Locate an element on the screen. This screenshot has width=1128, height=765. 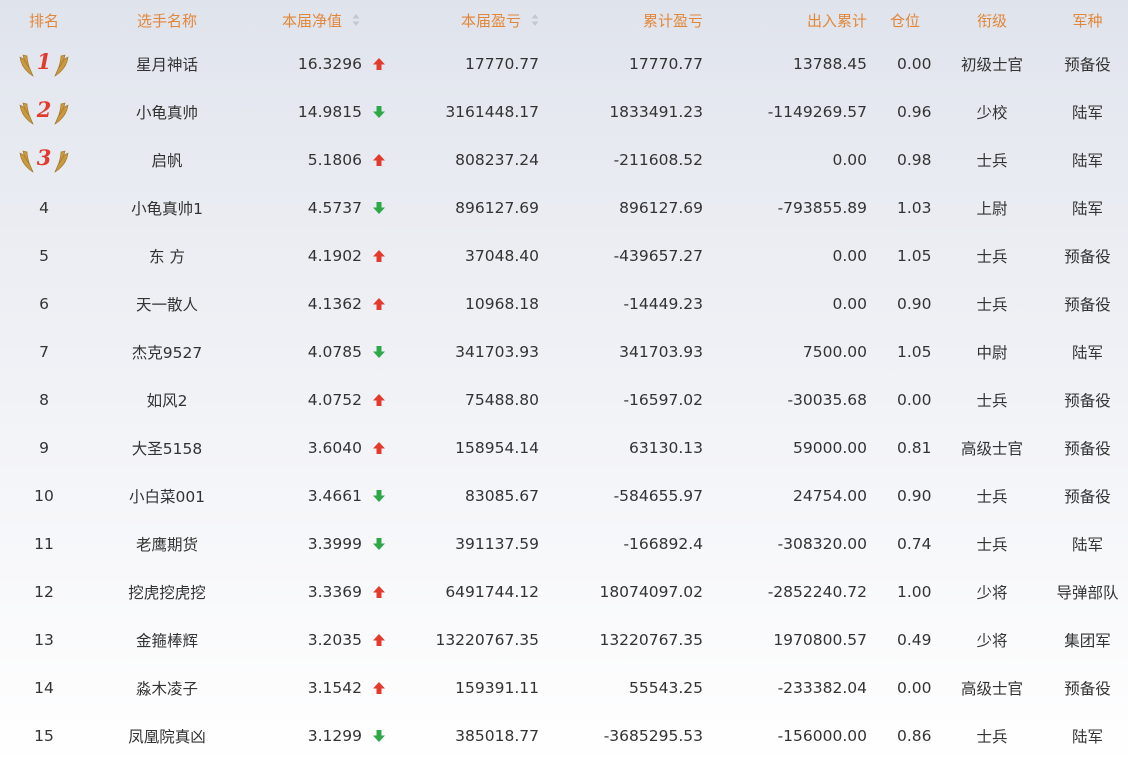
player-name: 杰克9527 is located at coordinates (167, 352).